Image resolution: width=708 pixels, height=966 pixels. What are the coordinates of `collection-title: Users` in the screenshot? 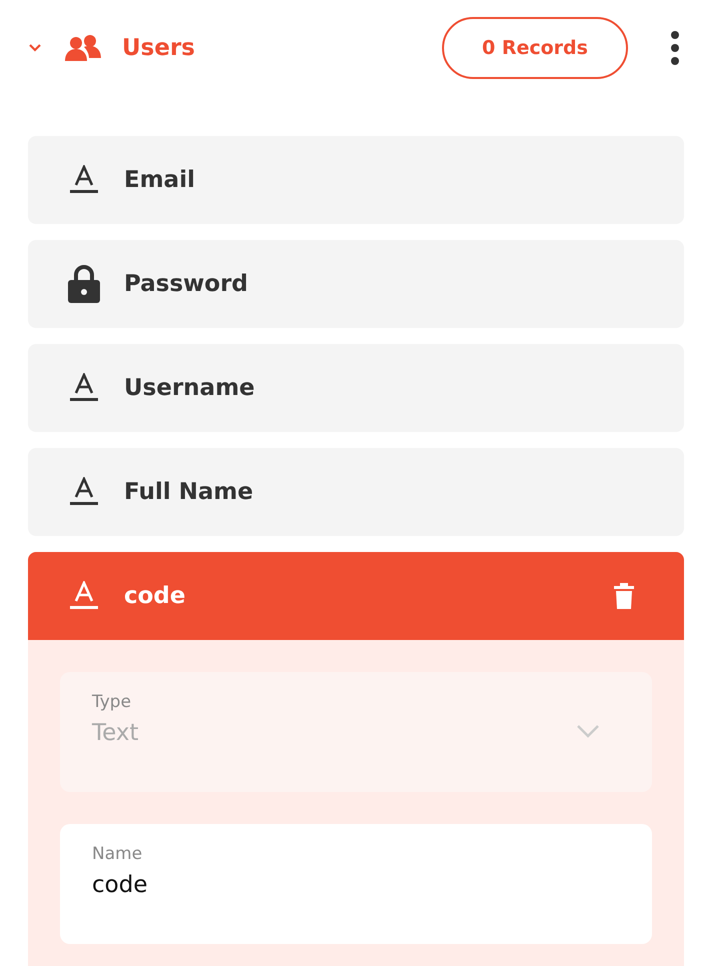 It's located at (158, 48).